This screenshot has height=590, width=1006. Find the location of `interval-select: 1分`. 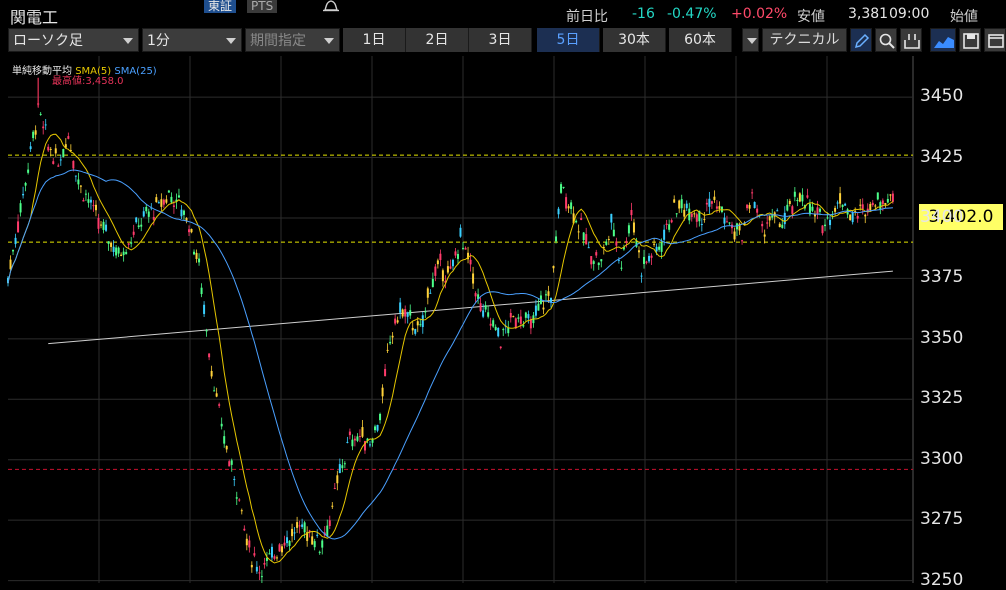

interval-select: 1分 is located at coordinates (192, 40).